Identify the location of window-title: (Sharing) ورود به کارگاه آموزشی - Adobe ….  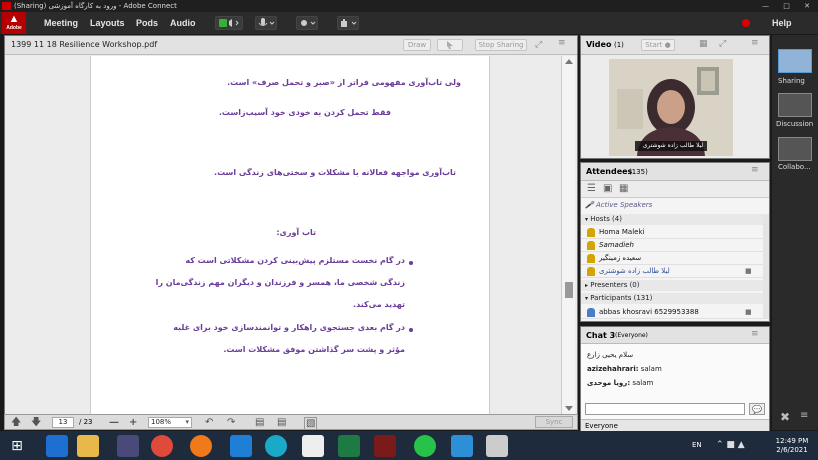
(95, 6).